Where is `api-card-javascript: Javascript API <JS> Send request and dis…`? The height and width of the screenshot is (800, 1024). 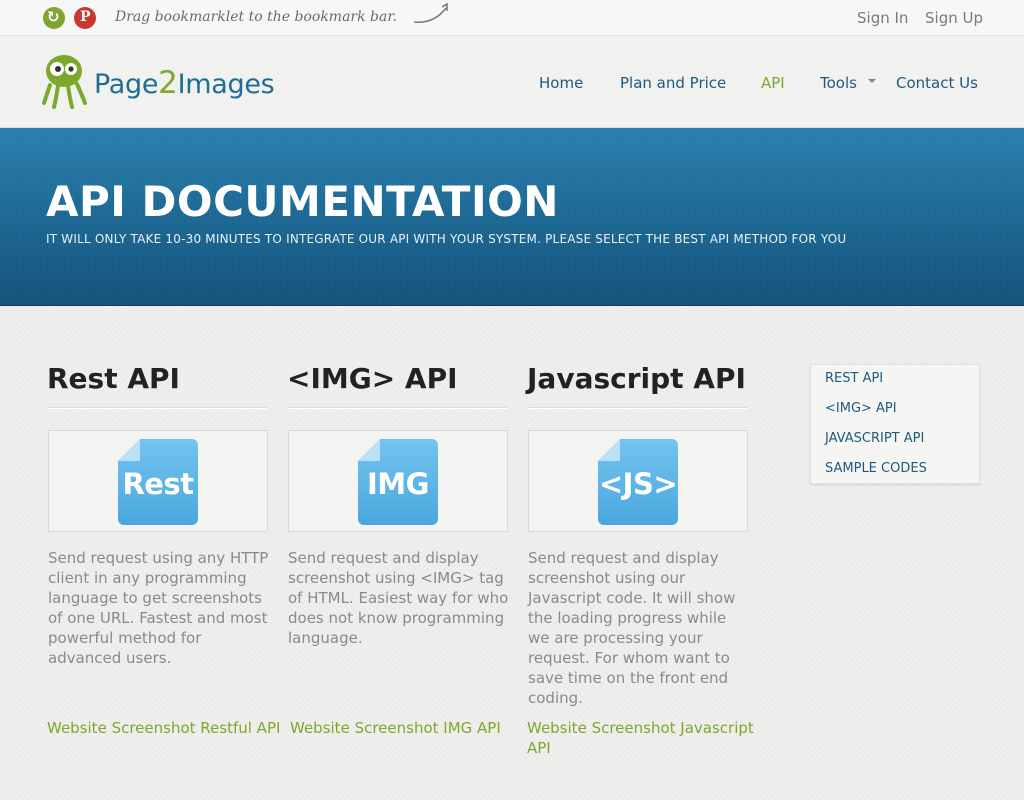 api-card-javascript: Javascript API <JS> Send request and dis… is located at coordinates (643, 559).